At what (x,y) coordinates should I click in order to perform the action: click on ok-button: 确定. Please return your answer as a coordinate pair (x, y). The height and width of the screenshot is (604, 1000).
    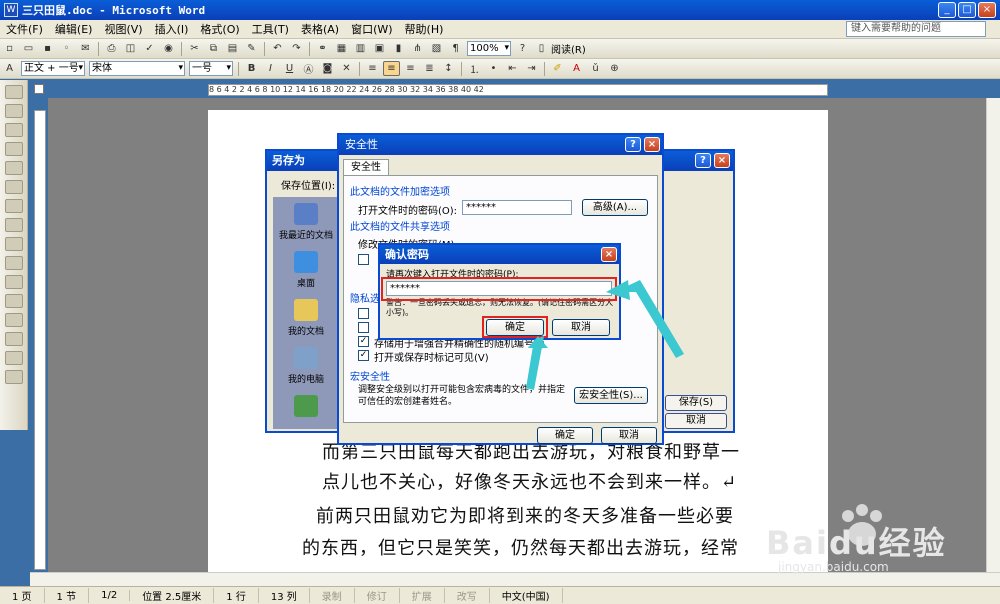
    Looking at the image, I should click on (565, 435).